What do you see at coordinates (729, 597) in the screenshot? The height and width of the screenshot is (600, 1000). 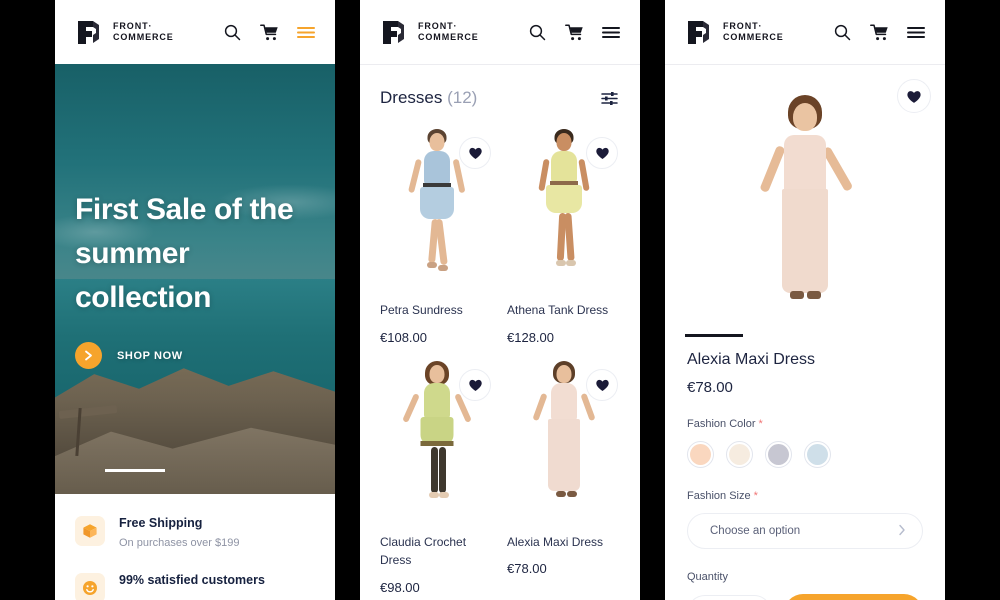 I see `quantity-stepper: − 1 +` at bounding box center [729, 597].